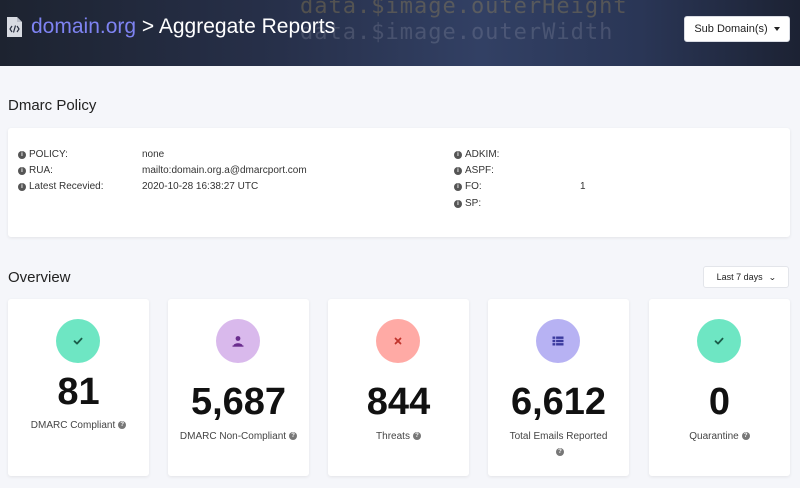  I want to click on stat-value: 6,612, so click(558, 402).